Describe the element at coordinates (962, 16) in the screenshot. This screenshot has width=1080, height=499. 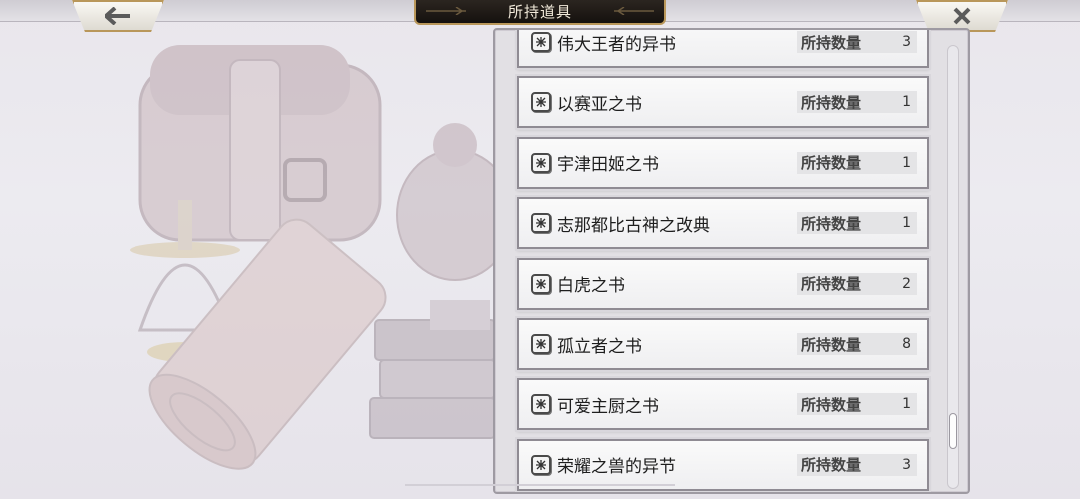
I see `close-x-icon` at that location.